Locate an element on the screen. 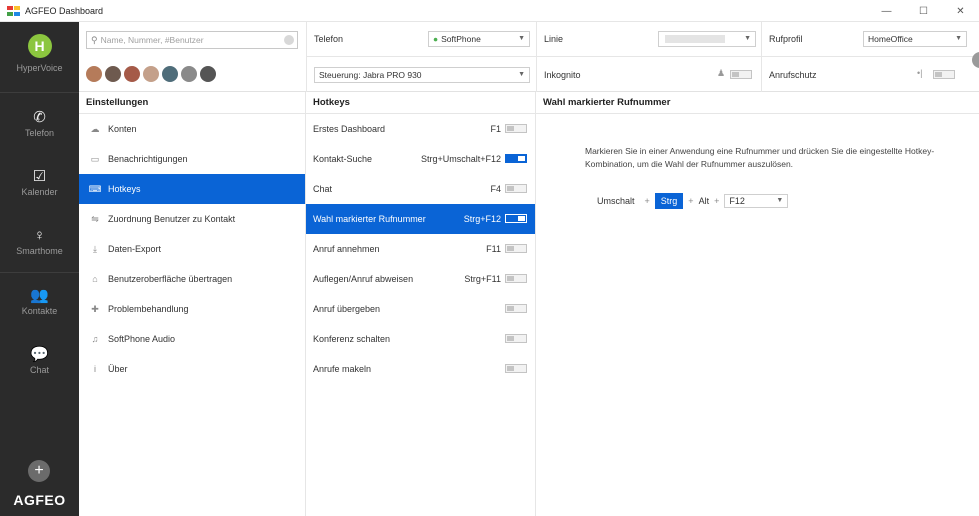  hotkey-row: Wahl markierter Rufnummer Strg+F12 is located at coordinates (420, 219).